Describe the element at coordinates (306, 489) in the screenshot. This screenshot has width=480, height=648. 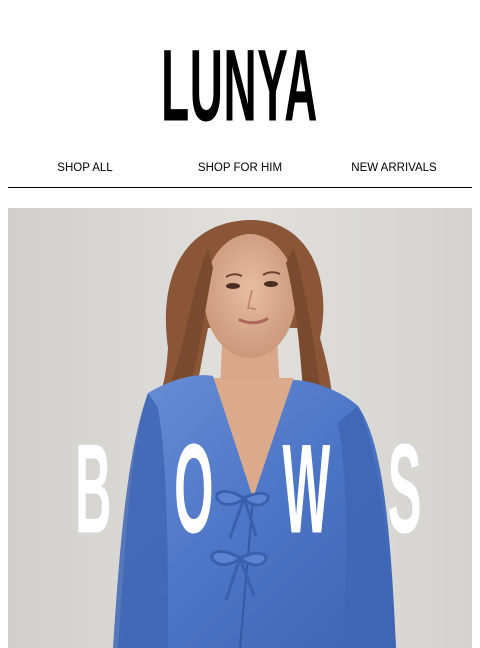
I see `headline-letter: W` at that location.